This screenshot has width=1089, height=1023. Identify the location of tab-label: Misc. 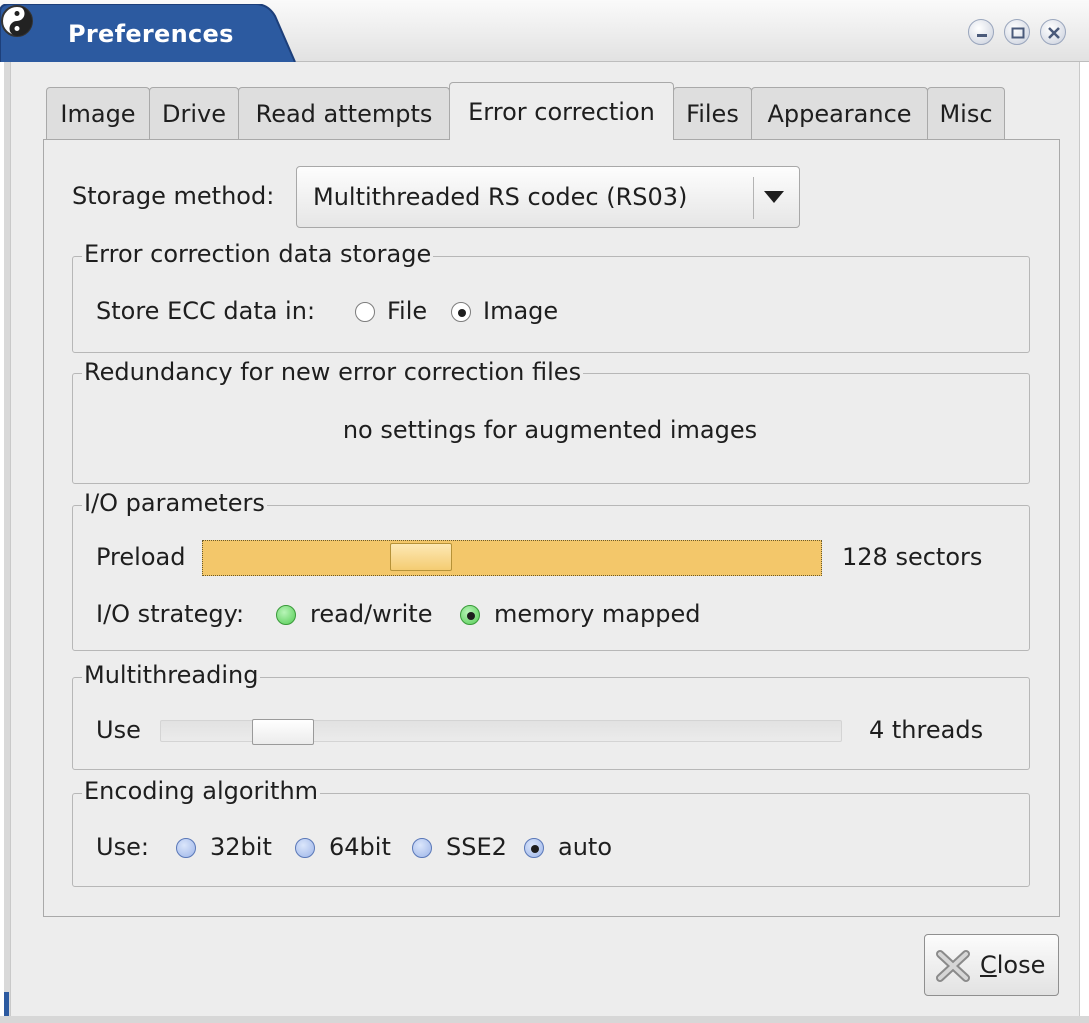
(966, 114).